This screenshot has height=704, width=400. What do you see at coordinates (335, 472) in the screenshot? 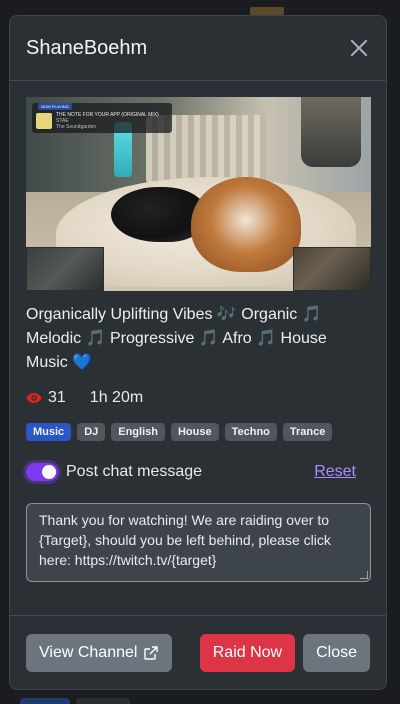
I see `reset-link: Reset` at bounding box center [335, 472].